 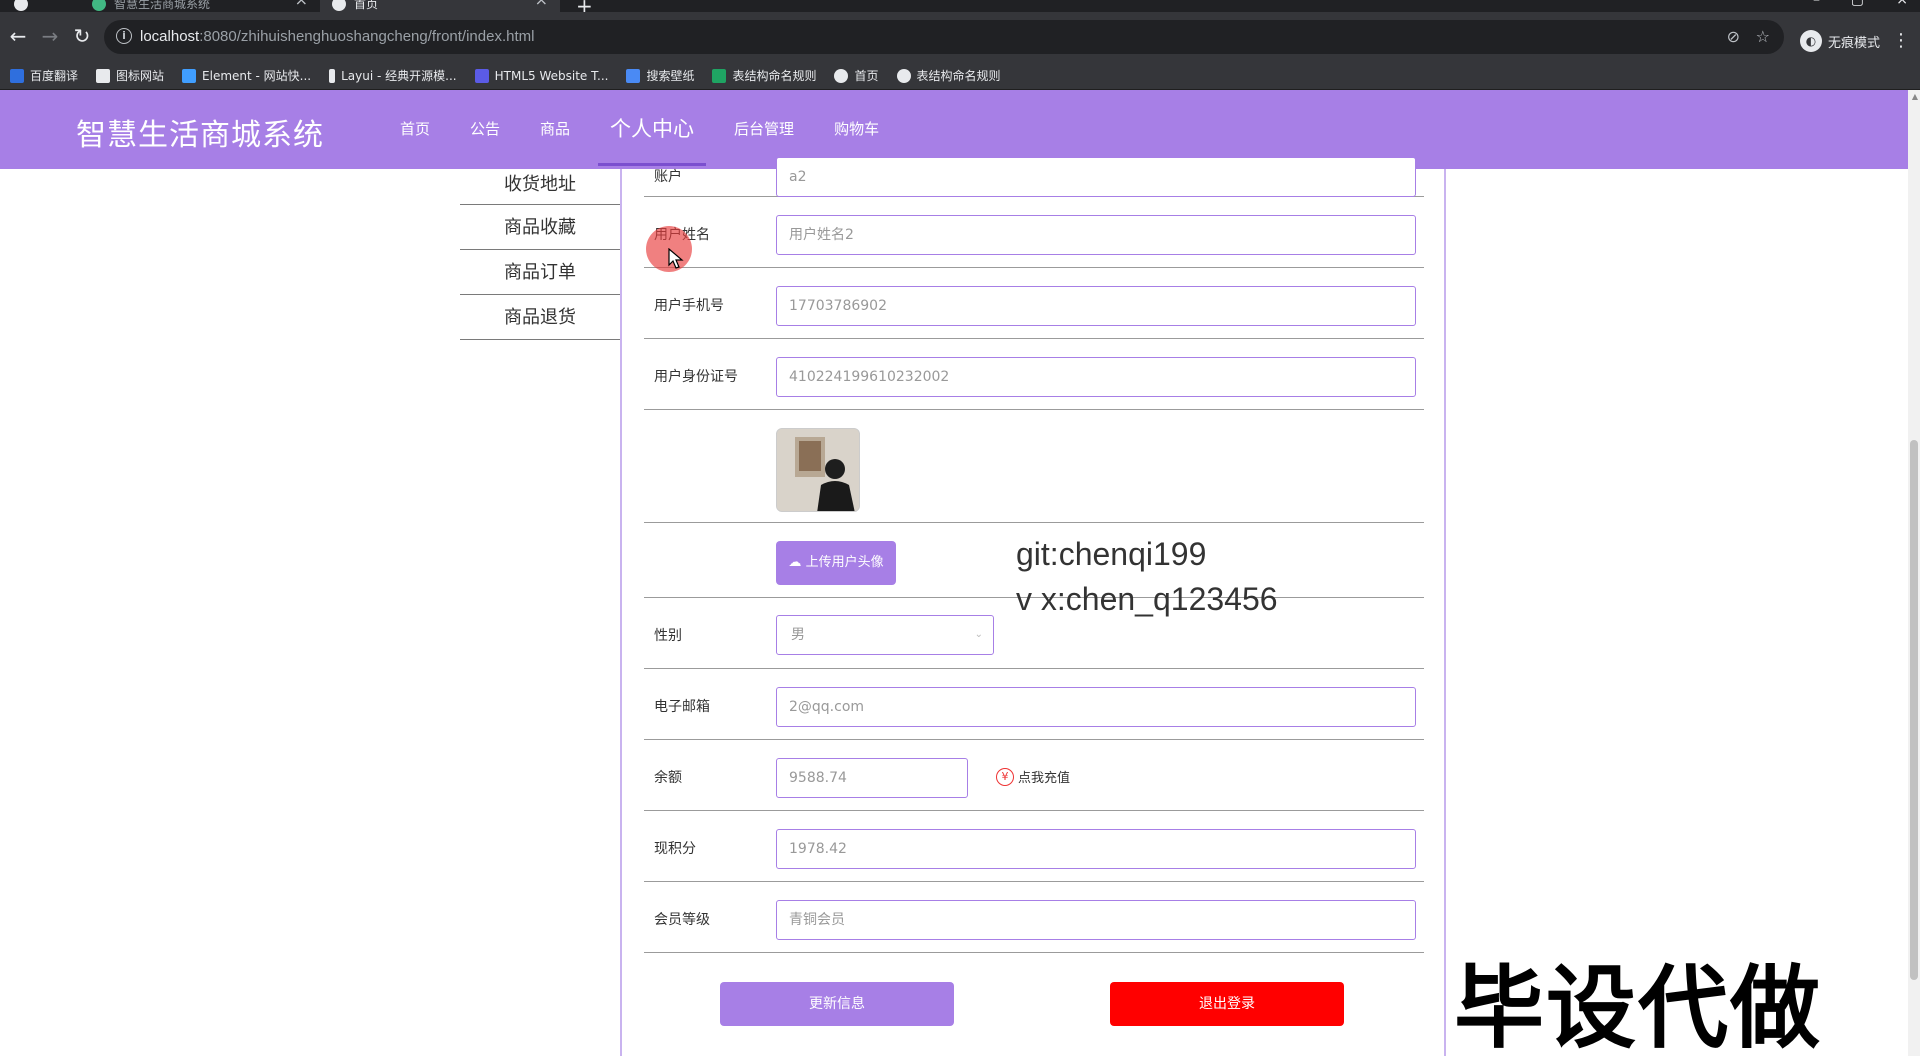 I want to click on scrollbar-thumb, so click(x=1914, y=710).